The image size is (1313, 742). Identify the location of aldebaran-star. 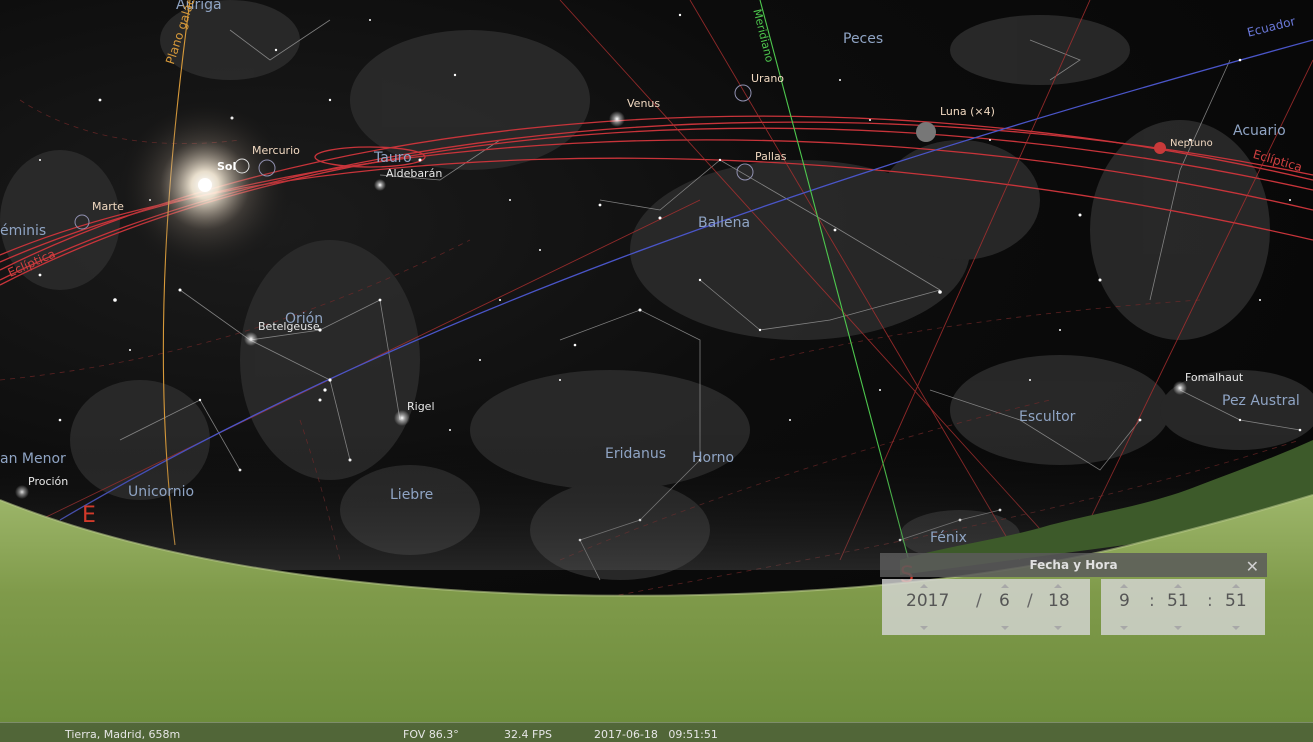
(380, 185).